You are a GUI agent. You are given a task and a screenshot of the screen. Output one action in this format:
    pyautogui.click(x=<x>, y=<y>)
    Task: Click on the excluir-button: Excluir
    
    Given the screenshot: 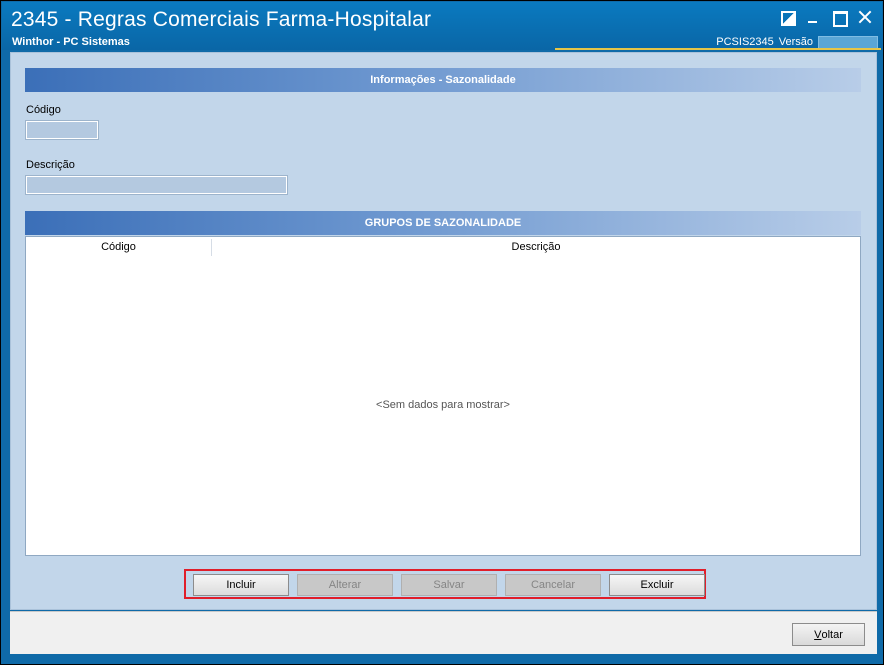 What is the action you would take?
    pyautogui.click(x=657, y=585)
    